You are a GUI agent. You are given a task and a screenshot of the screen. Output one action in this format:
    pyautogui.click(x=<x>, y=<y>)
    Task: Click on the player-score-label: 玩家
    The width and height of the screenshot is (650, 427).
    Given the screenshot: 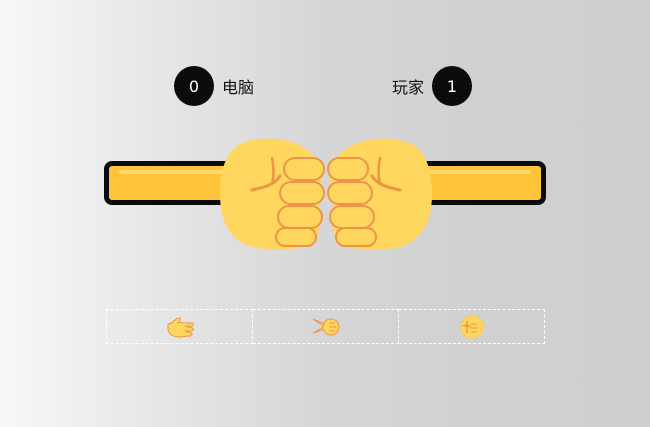 What is the action you would take?
    pyautogui.click(x=408, y=87)
    